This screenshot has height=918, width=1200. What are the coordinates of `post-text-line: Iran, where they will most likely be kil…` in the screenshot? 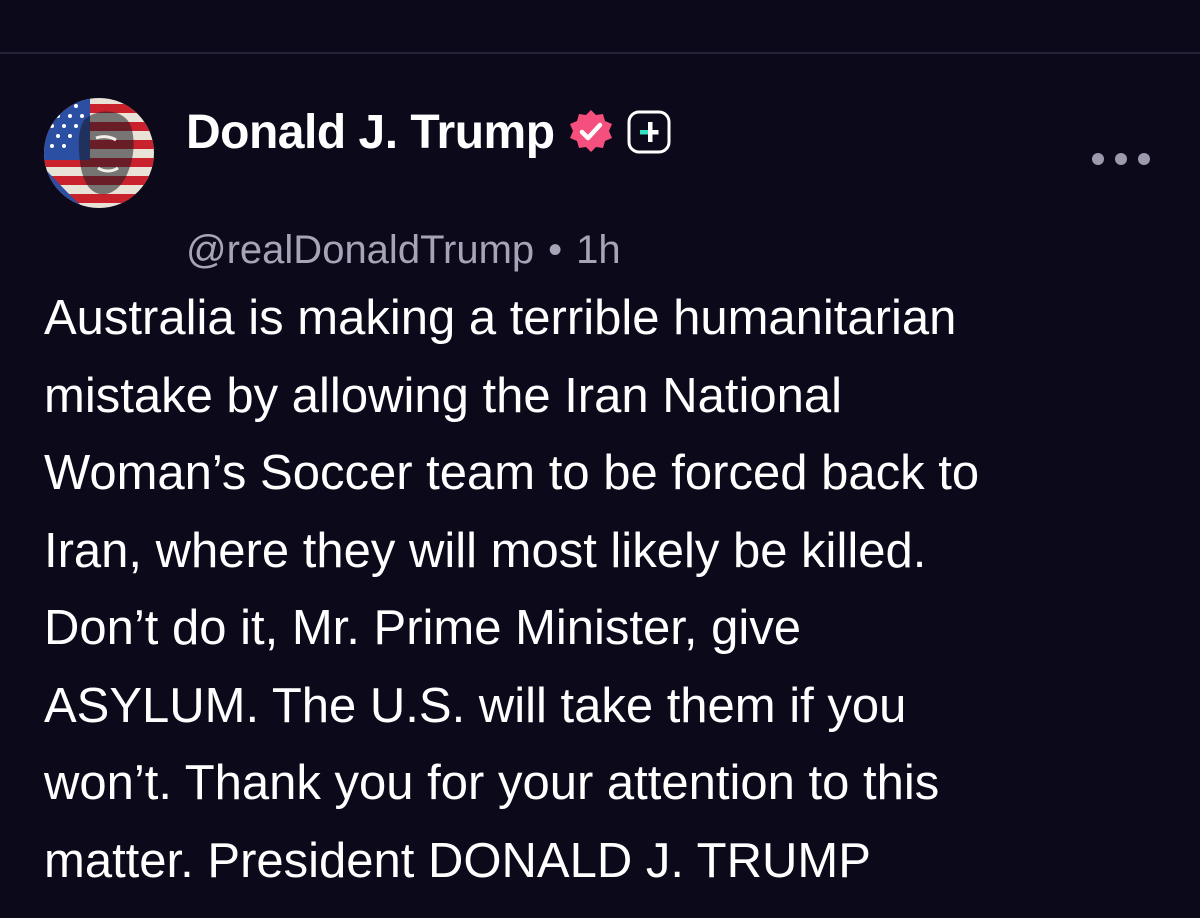 It's located at (485, 550).